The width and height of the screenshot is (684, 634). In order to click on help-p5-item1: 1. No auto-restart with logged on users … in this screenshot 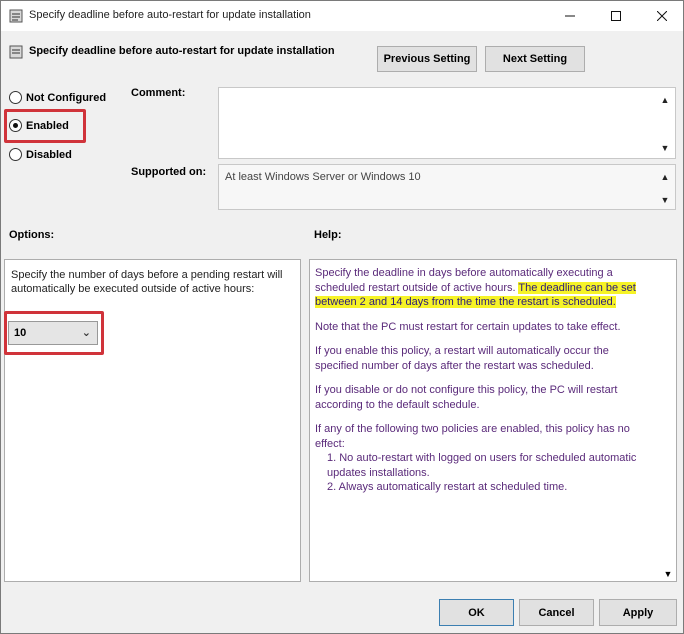, I will do `click(482, 465)`.